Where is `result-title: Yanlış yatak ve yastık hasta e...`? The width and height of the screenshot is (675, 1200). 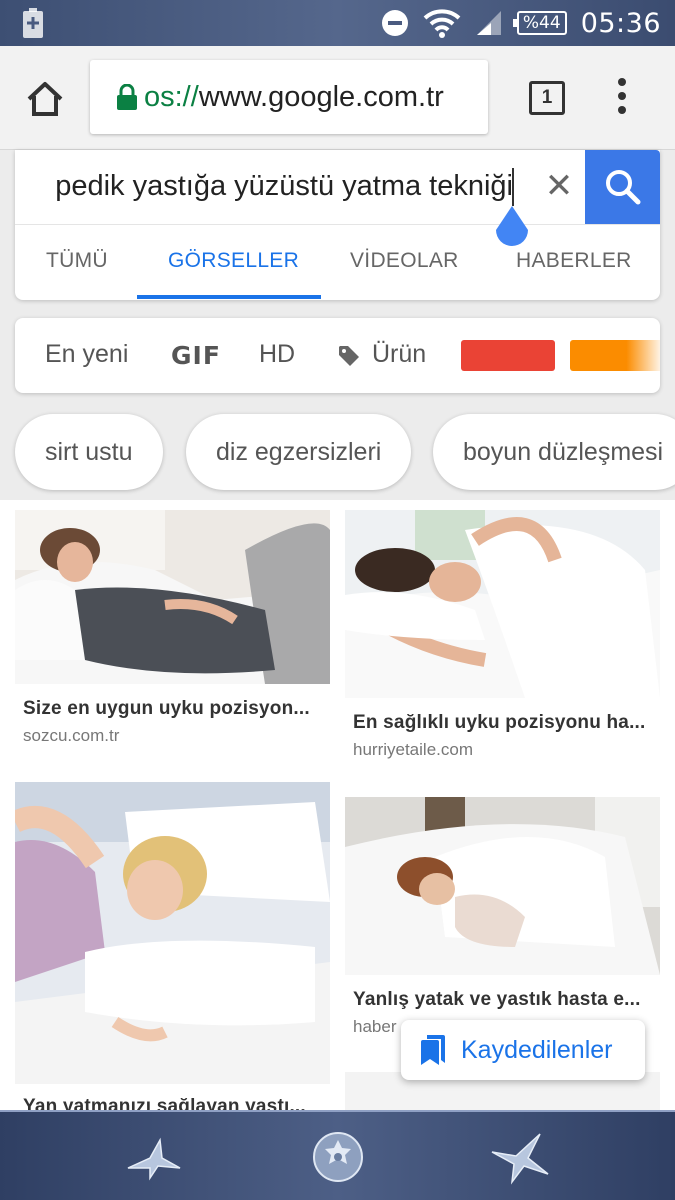 result-title: Yanlış yatak ve yastık hasta e... is located at coordinates (497, 999).